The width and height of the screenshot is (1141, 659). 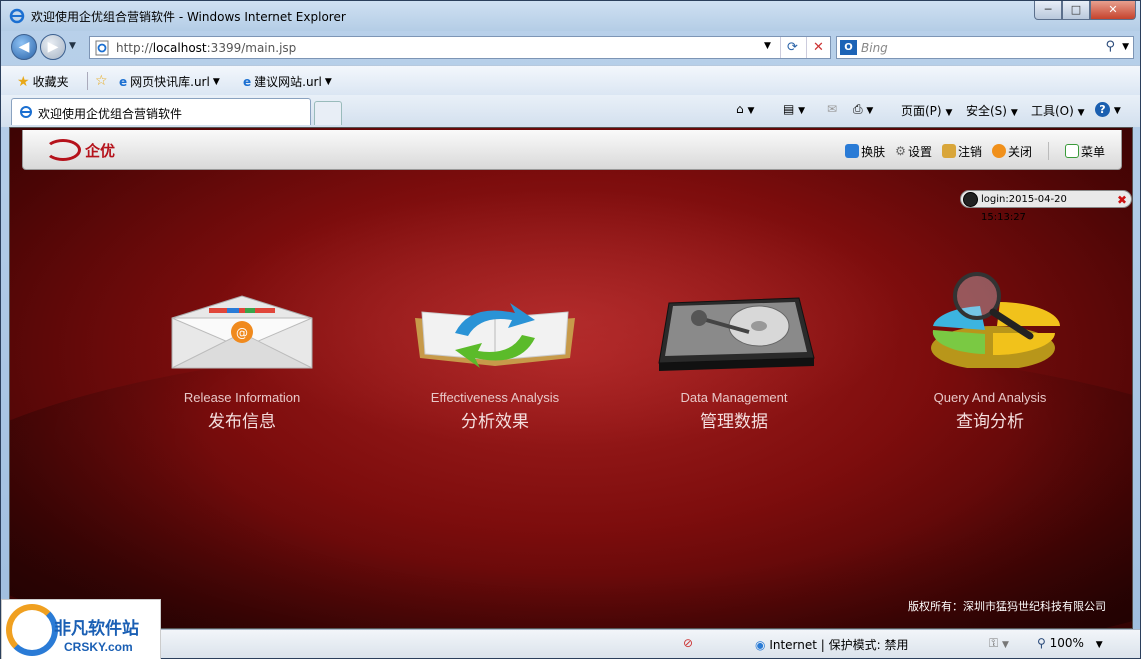 What do you see at coordinates (570, 643) in the screenshot?
I see `status-bar: ⊘ ◉ Internet | 保护模式: 禁用 ⚿ ▼ ⚲ 100% ▼` at bounding box center [570, 643].